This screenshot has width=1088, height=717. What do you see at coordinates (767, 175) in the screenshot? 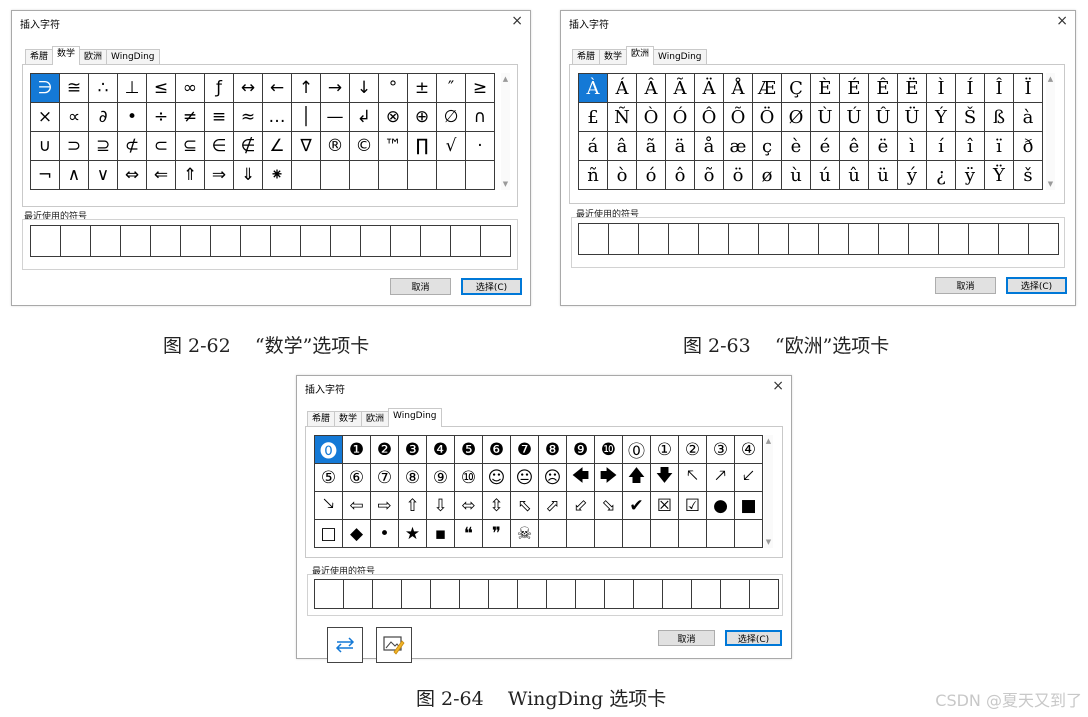
I see `symbol-cell: ø` at bounding box center [767, 175].